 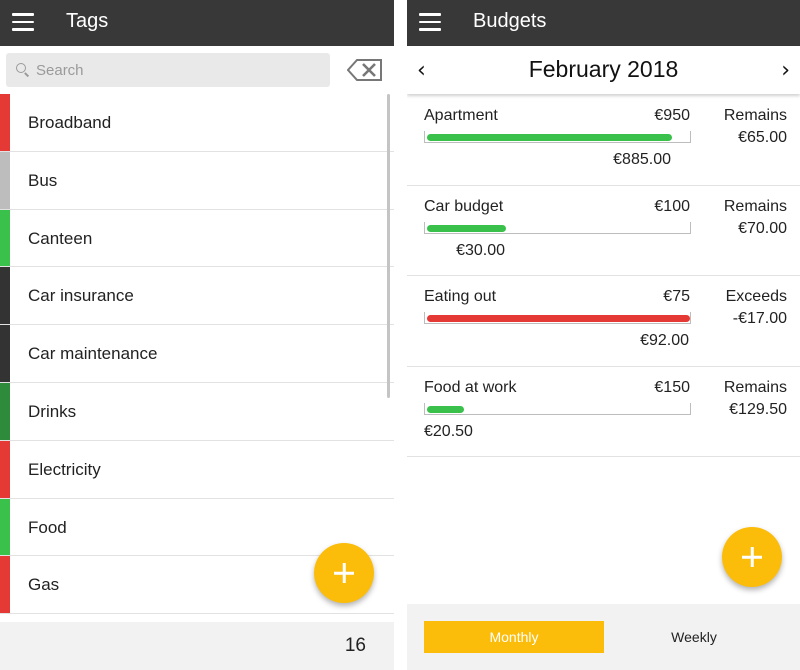 I want to click on tag-row-car-maintenance: Car maintenance, so click(x=197, y=354).